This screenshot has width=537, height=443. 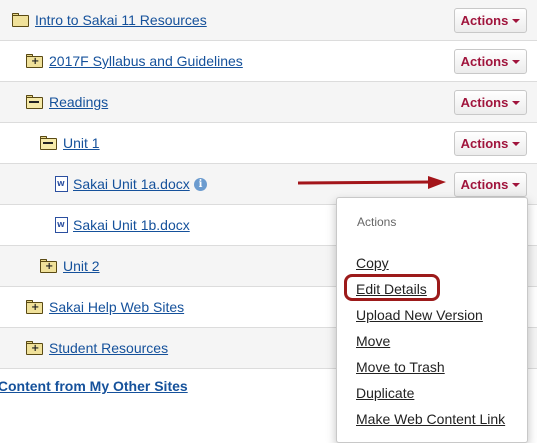 I want to click on menu-item-upload-new-version: Upload New Version, so click(x=419, y=315).